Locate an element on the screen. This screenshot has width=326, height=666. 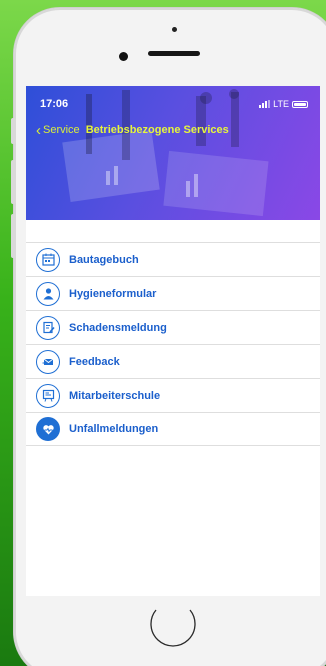
service-item-bautagebuch: Bautagebuch is located at coordinates (173, 259).